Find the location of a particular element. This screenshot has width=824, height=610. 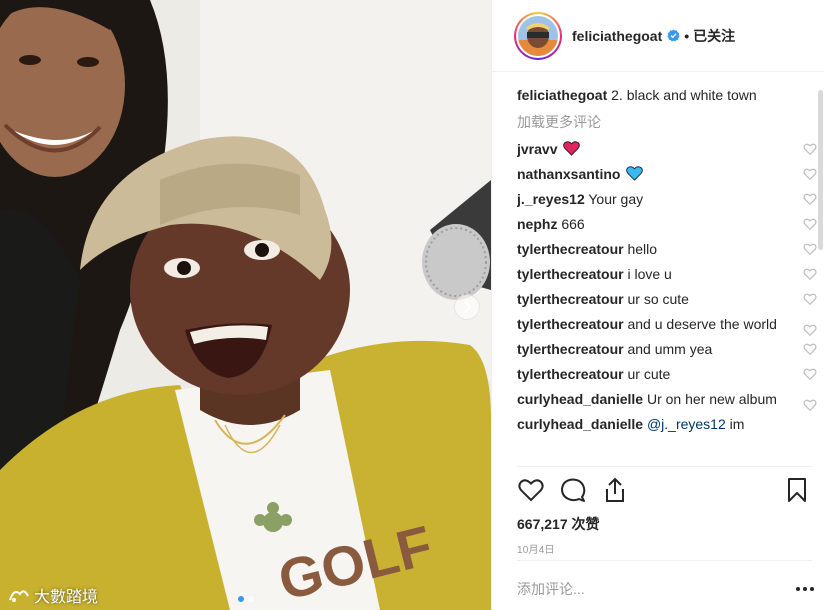

like-button is located at coordinates (531, 490).